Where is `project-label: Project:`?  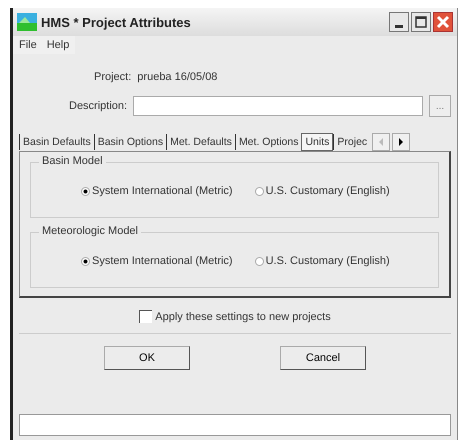
project-label: Project: is located at coordinates (113, 77).